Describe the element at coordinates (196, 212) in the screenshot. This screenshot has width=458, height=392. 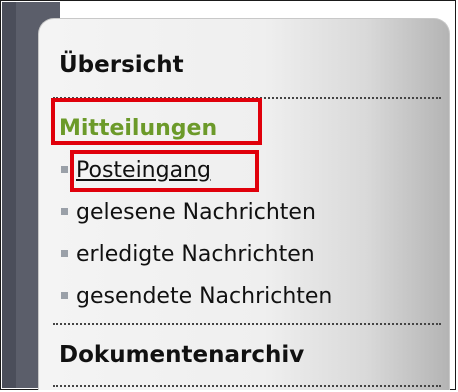
I see `sidebar-item-label: gelesene Nachrichten` at that location.